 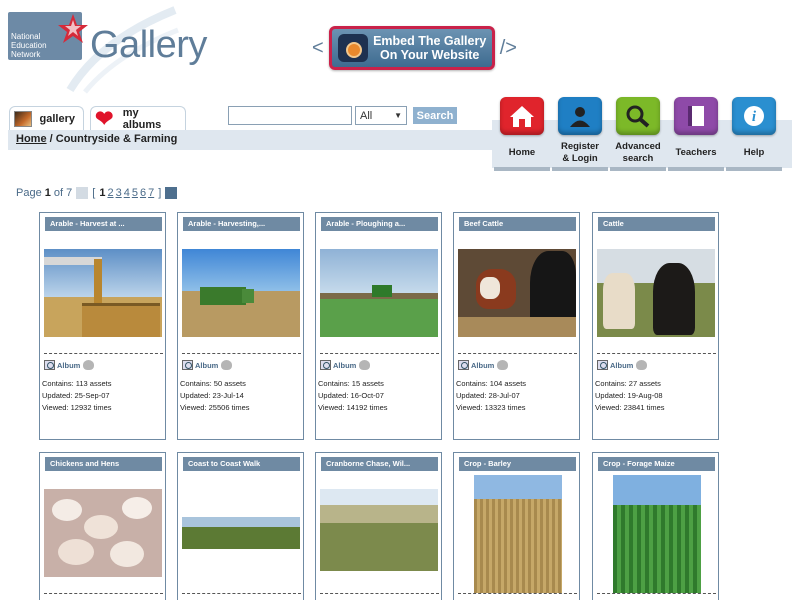 I want to click on gallery-thumbnail-icon, so click(x=23, y=118).